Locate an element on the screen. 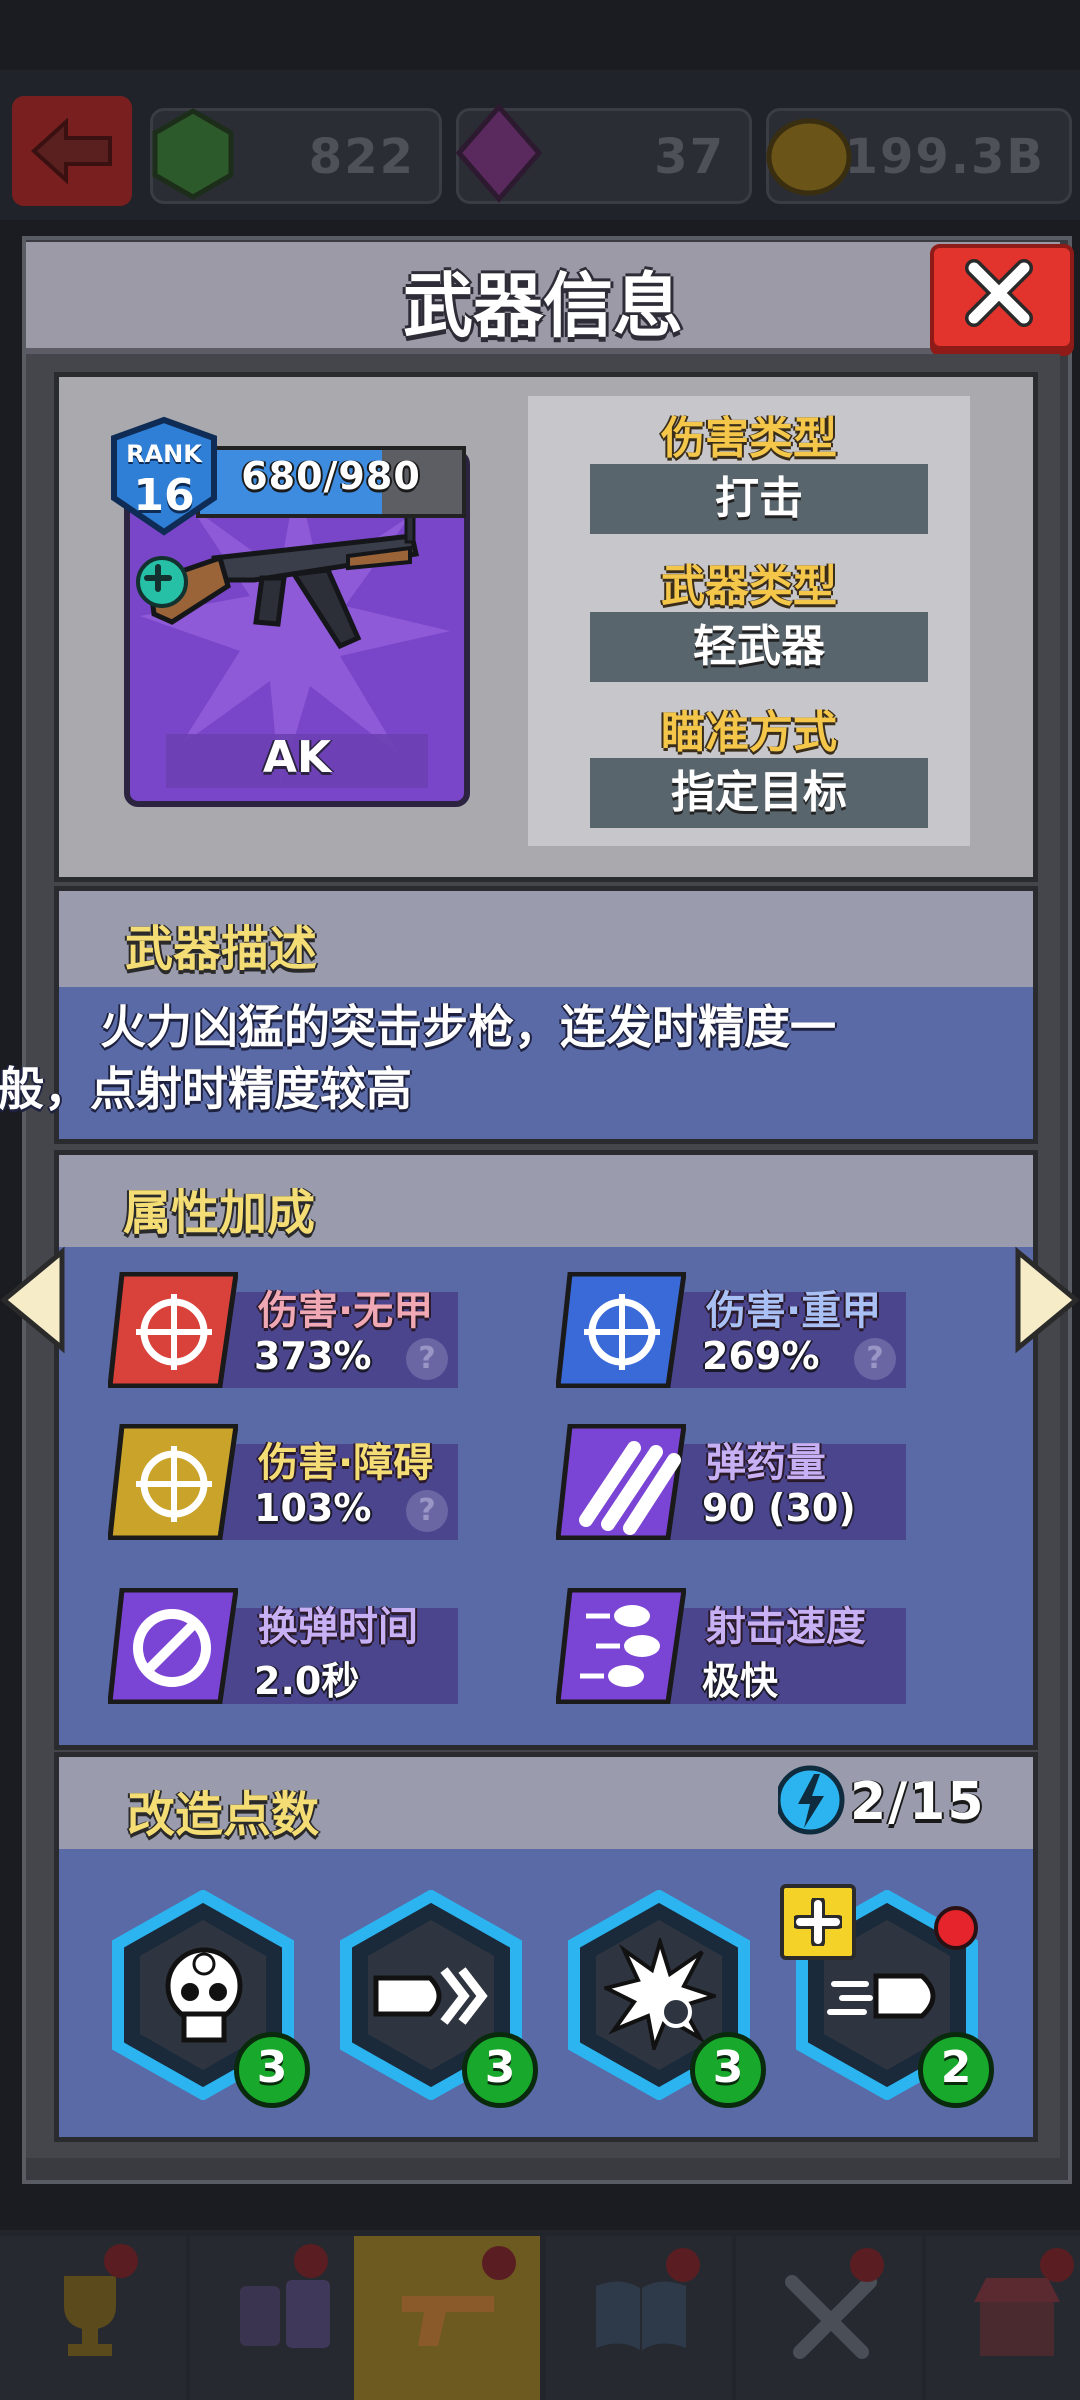 This screenshot has height=2400, width=1080. purple-gem-counter: 37 is located at coordinates (603, 153).